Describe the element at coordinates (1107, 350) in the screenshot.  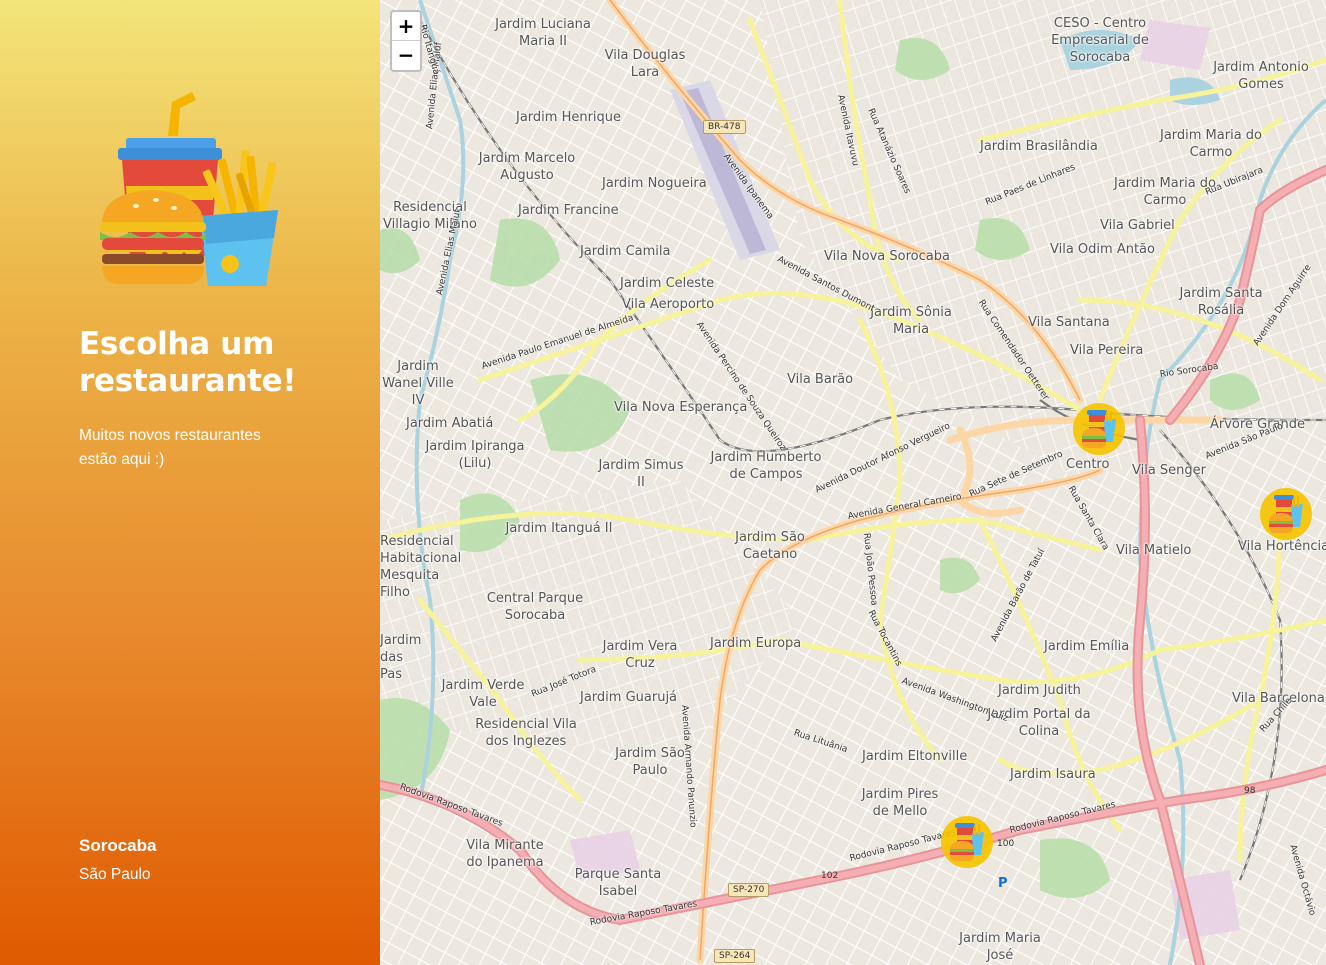
I see `neighborhood-label: Vila Pereira` at that location.